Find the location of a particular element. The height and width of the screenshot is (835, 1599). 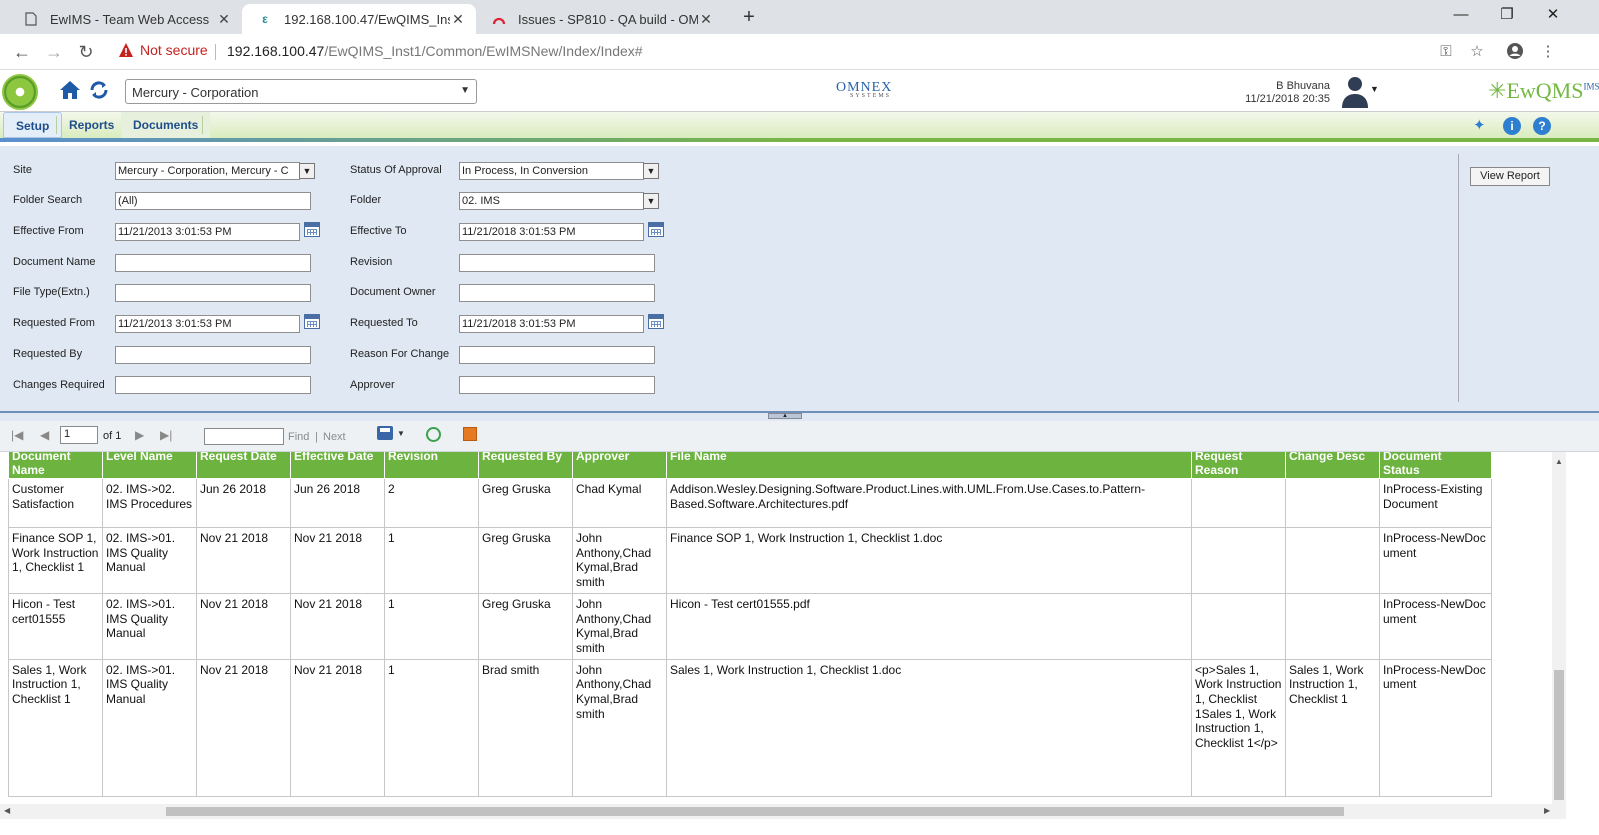

app-logo-icon is located at coordinates (20, 92).